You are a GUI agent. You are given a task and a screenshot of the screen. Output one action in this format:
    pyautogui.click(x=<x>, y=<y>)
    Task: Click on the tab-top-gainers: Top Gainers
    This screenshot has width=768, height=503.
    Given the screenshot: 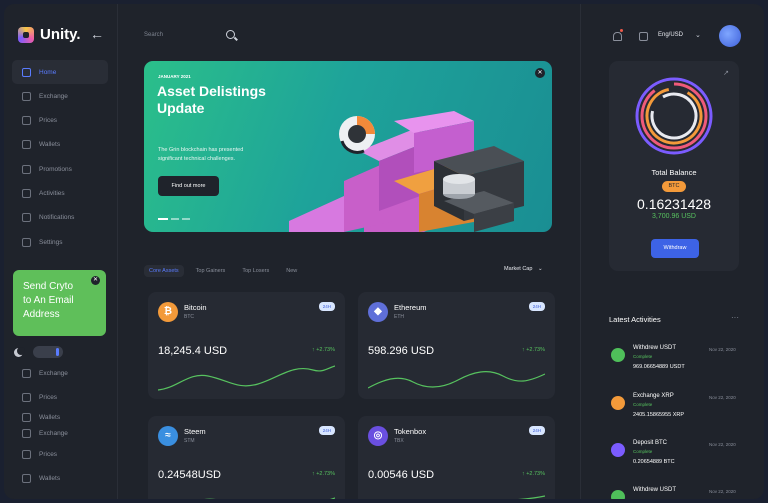 What is the action you would take?
    pyautogui.click(x=211, y=271)
    